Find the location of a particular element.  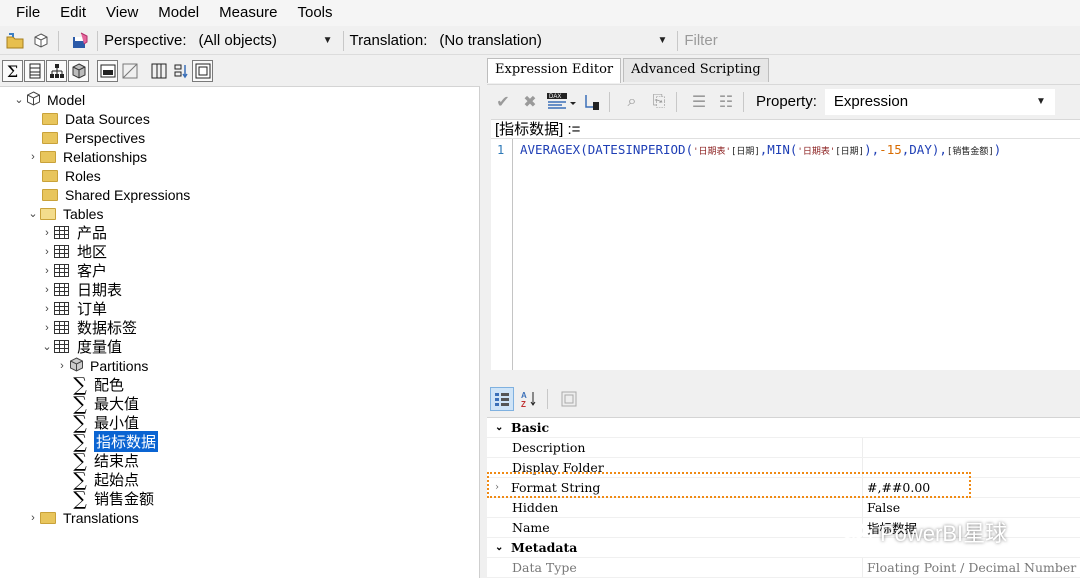

tree-node-roles: Roles is located at coordinates (71, 175).